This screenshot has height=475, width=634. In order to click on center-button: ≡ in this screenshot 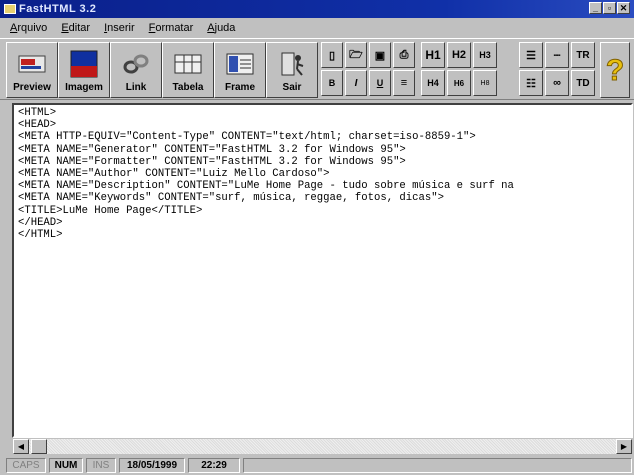, I will do `click(404, 83)`.